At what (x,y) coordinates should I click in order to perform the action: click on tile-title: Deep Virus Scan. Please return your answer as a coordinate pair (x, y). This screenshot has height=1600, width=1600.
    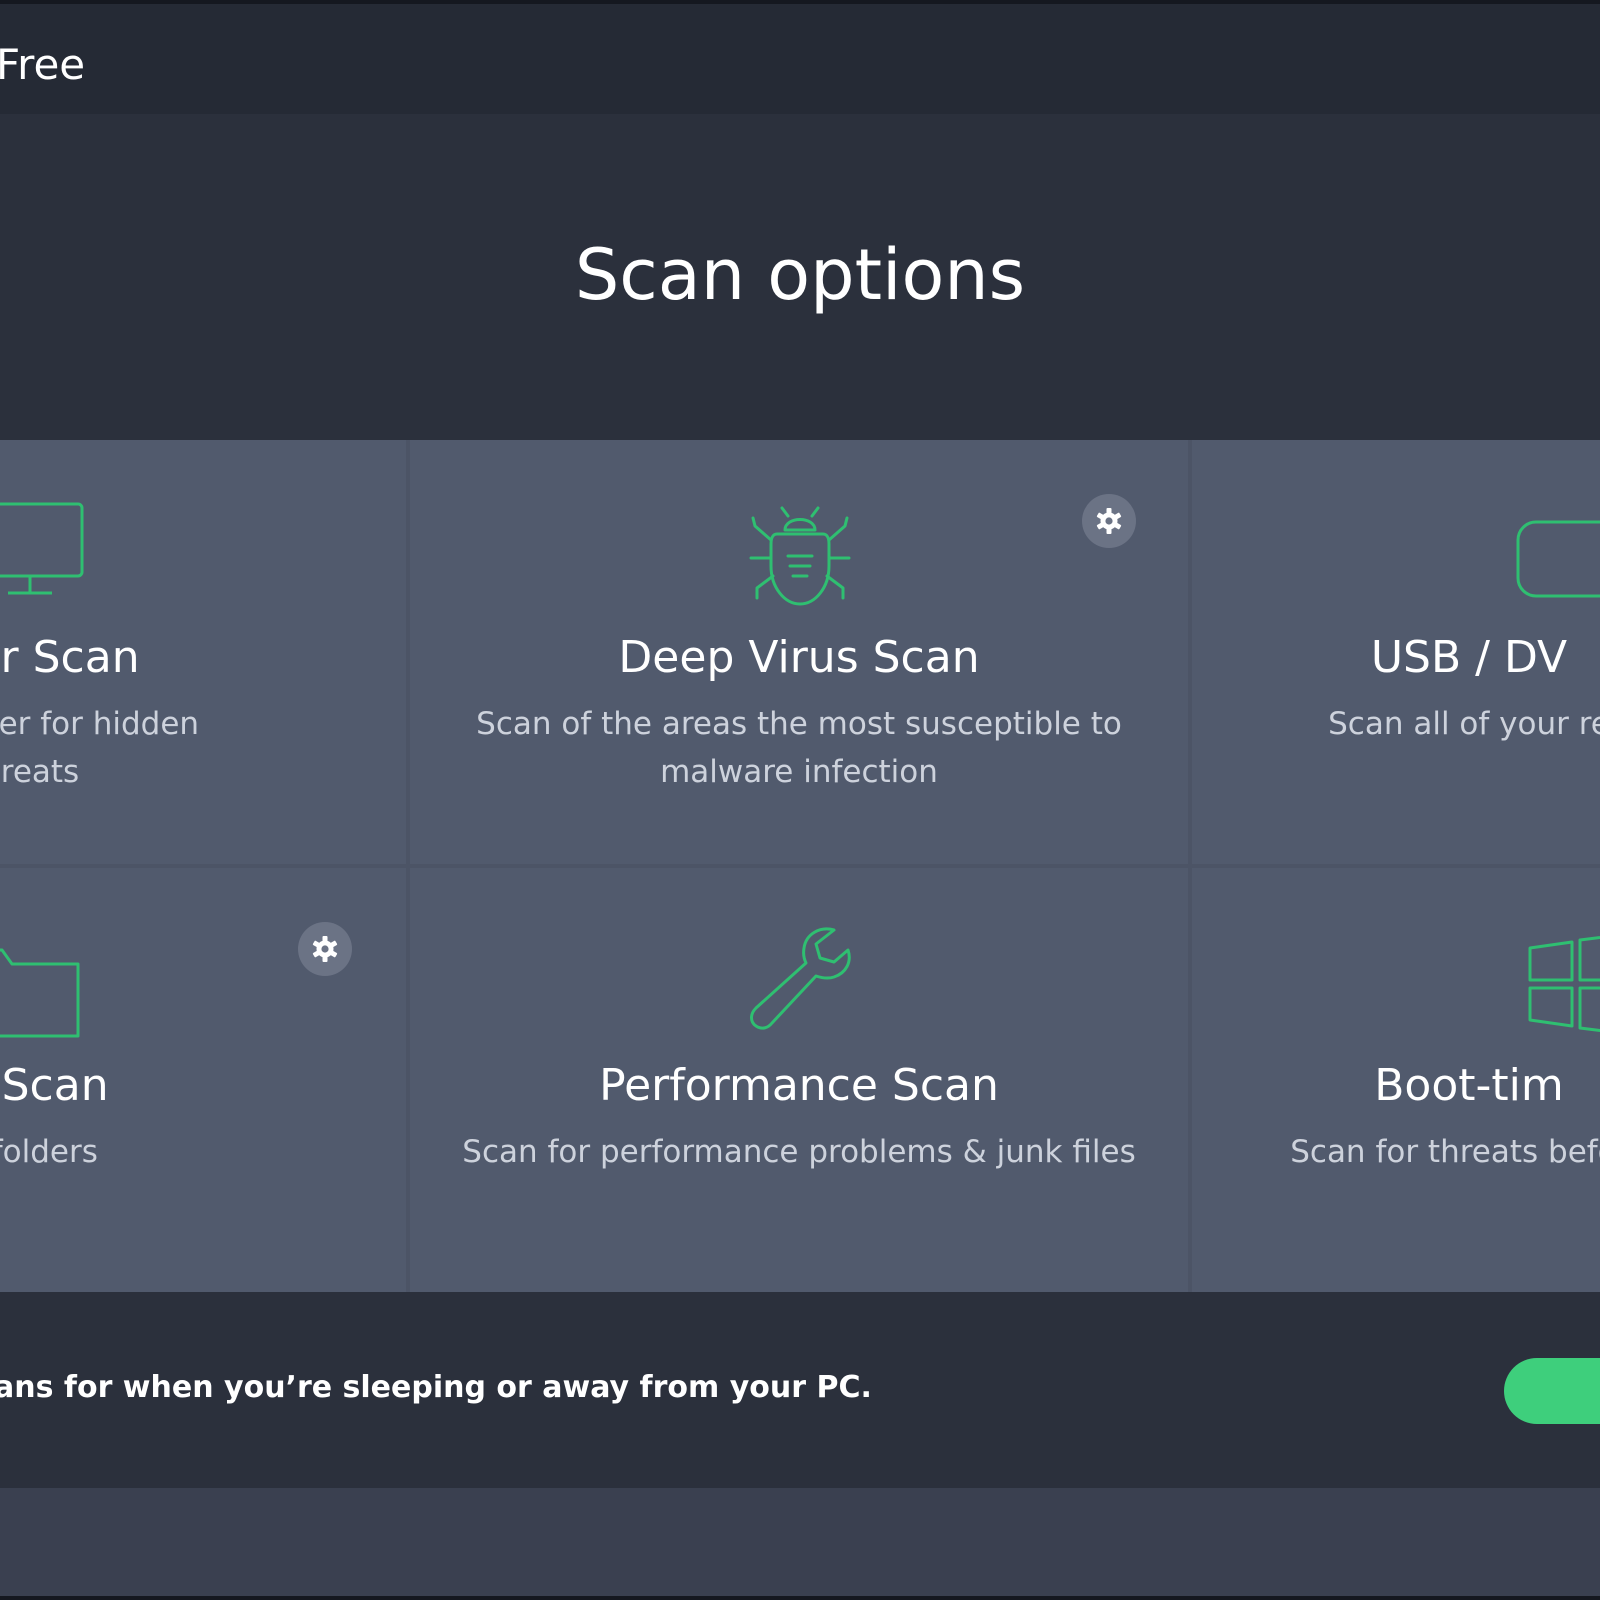
    Looking at the image, I should click on (799, 657).